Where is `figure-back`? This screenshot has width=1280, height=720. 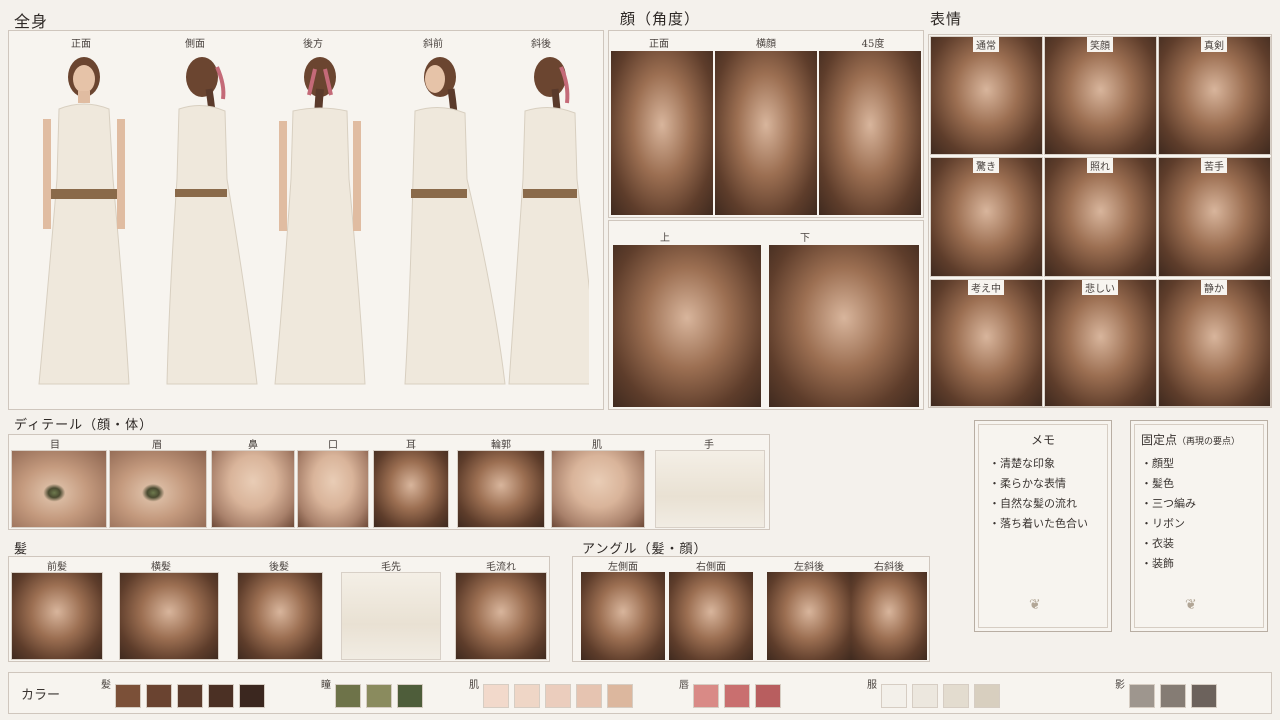 figure-back is located at coordinates (320, 221).